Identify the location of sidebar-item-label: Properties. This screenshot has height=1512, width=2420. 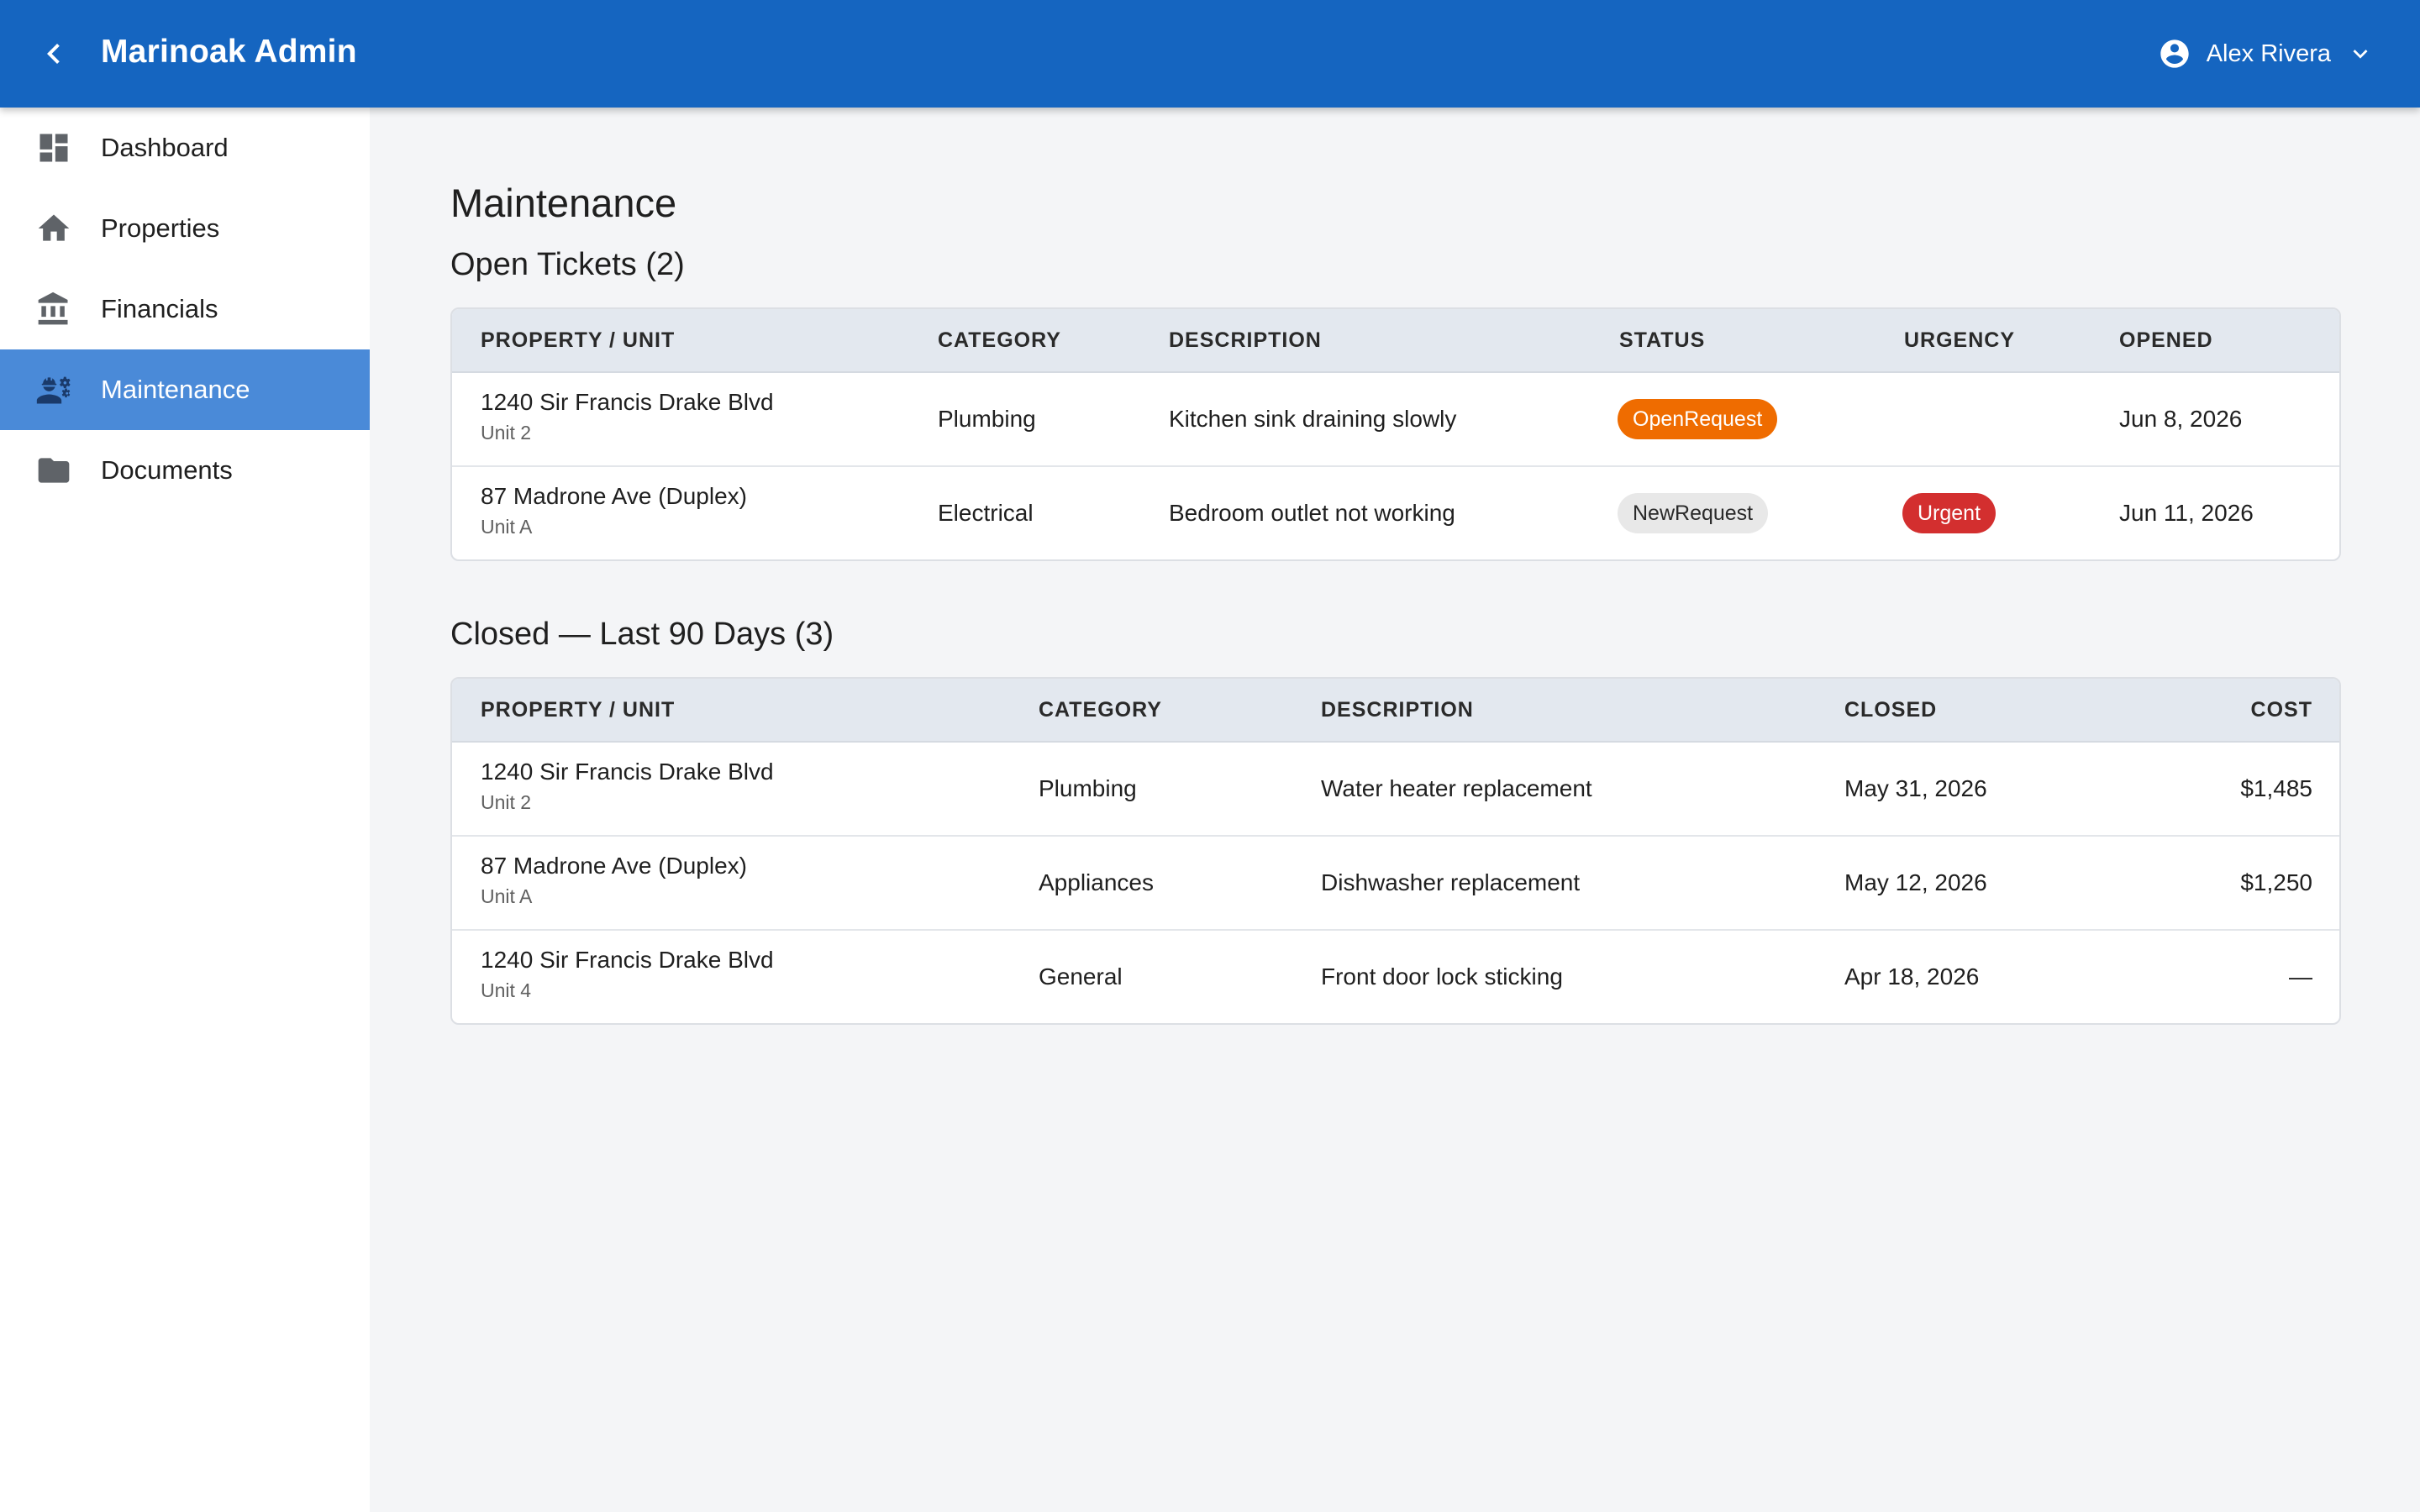
(161, 228).